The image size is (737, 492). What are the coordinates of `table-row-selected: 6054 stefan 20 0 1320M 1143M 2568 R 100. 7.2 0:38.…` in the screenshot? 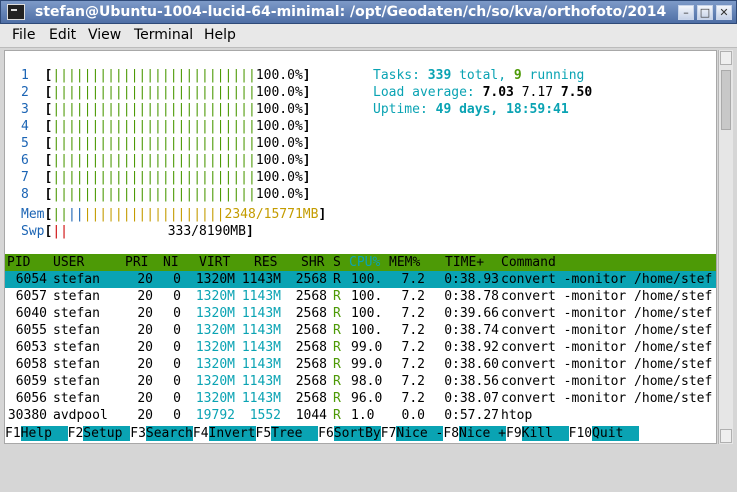 It's located at (360, 279).